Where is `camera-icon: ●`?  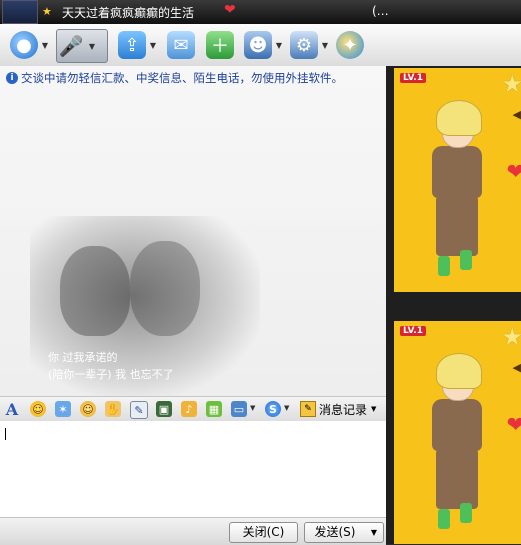
camera-icon: ● is located at coordinates (24, 45).